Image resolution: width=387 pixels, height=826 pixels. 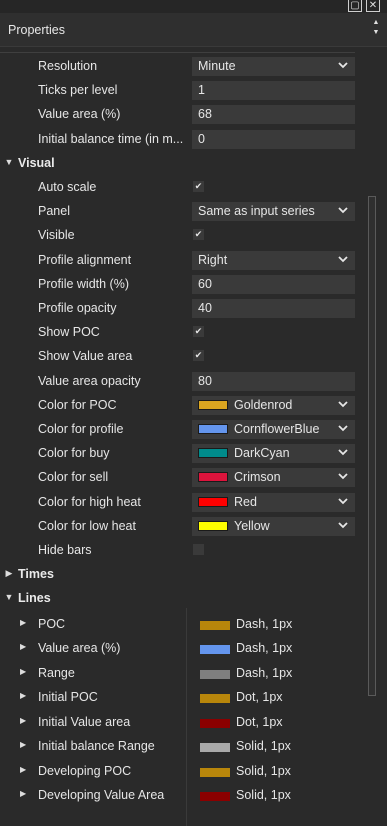 What do you see at coordinates (79, 648) in the screenshot?
I see `line-label: Value area (%)` at bounding box center [79, 648].